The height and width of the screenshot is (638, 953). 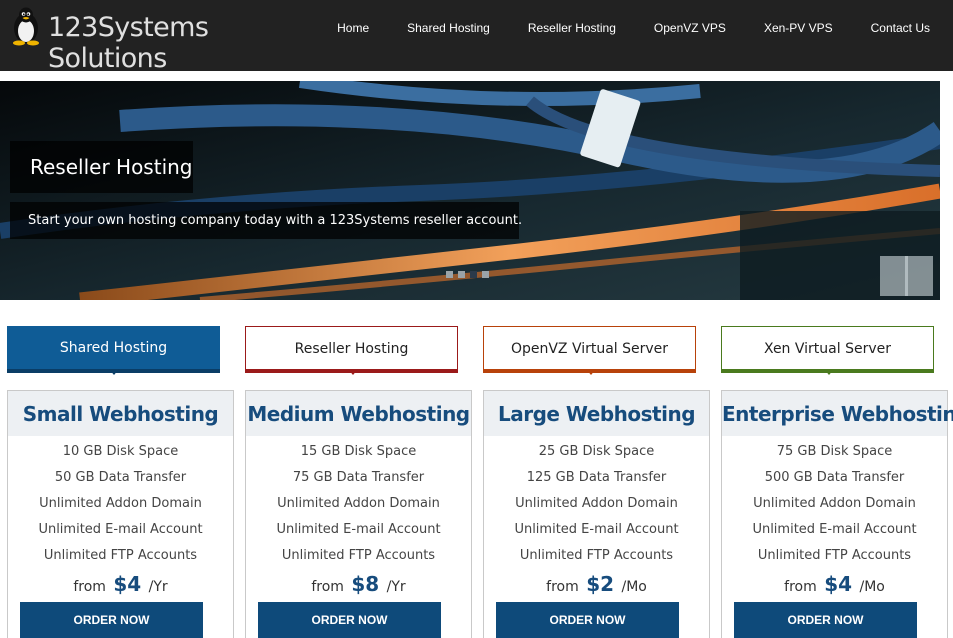 What do you see at coordinates (358, 477) in the screenshot?
I see `plan-feature: 75 GB Data Transfer` at bounding box center [358, 477].